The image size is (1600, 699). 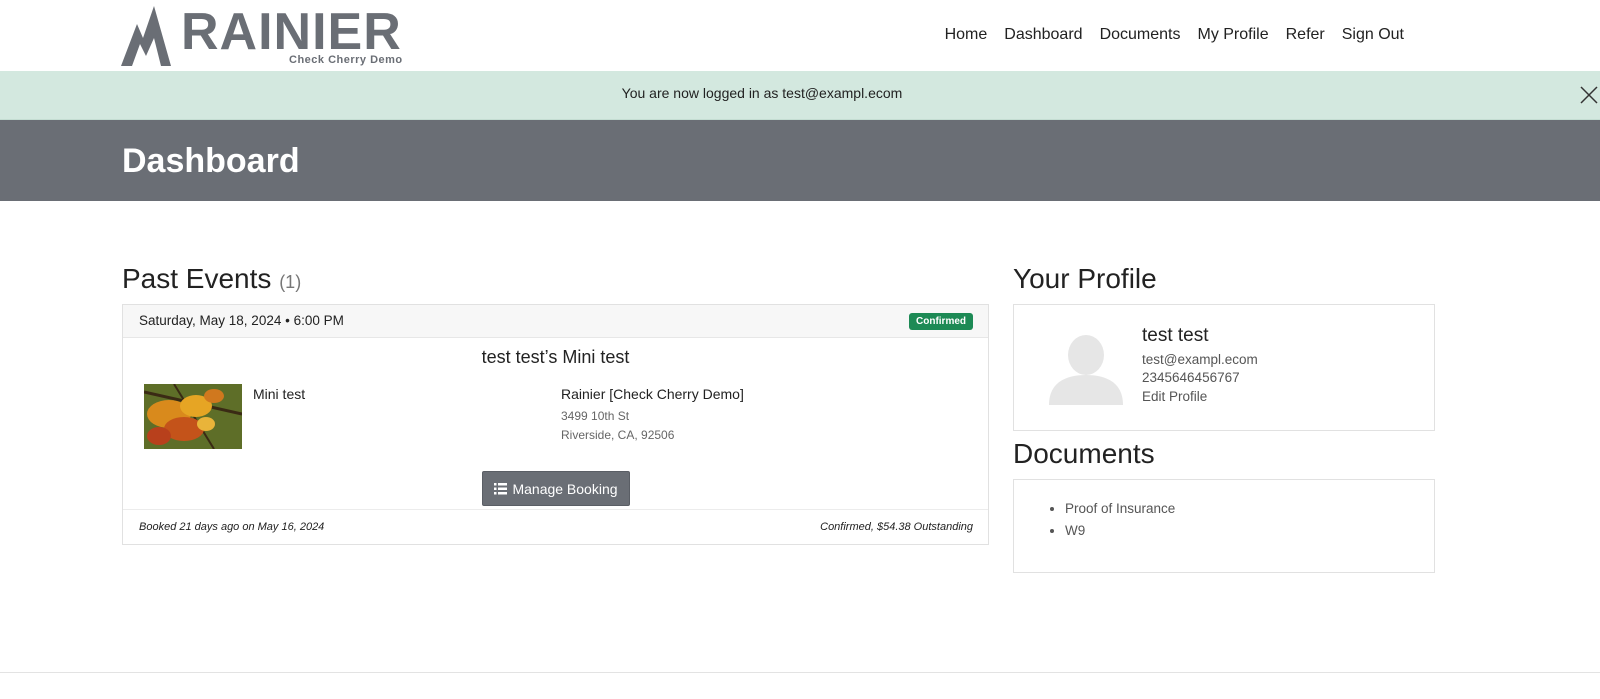 What do you see at coordinates (941, 321) in the screenshot?
I see `status-badge: Confirmed` at bounding box center [941, 321].